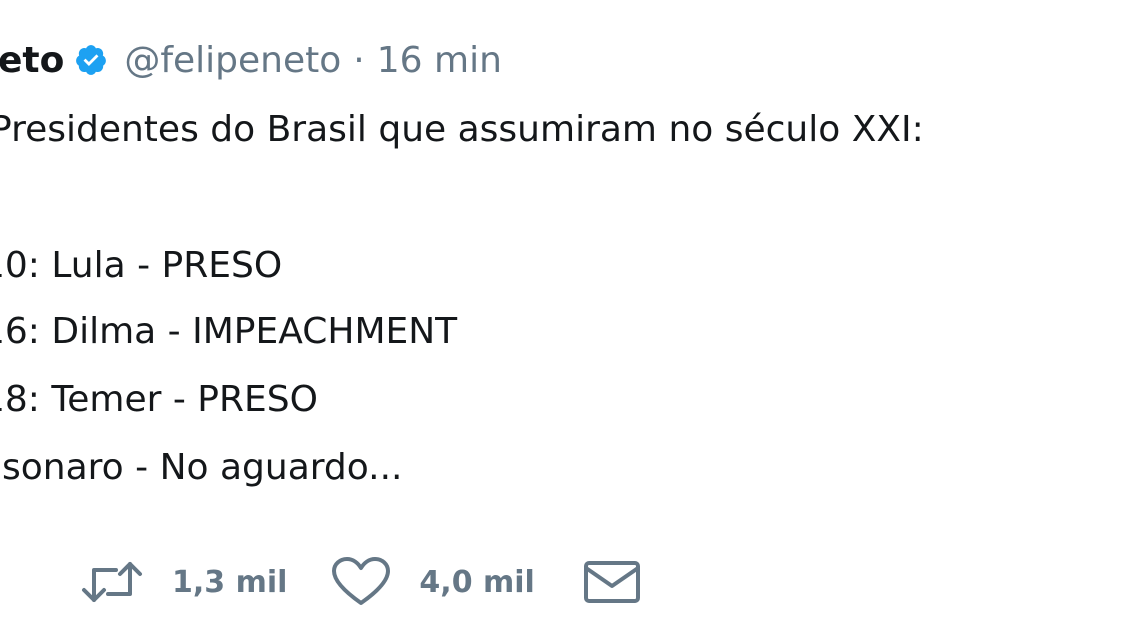  What do you see at coordinates (112, 582) in the screenshot?
I see `retweet-icon` at bounding box center [112, 582].